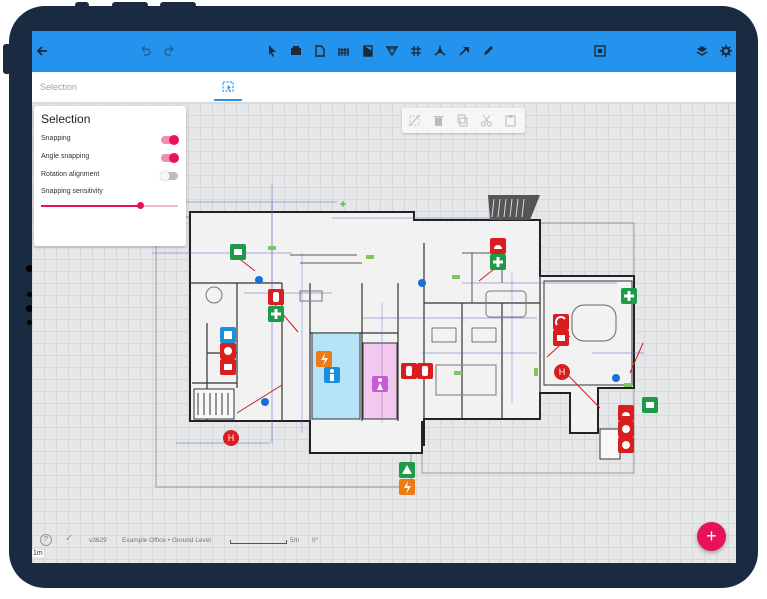 This screenshot has width=767, height=599. What do you see at coordinates (56, 138) in the screenshot?
I see `snapping-label: Snapping` at bounding box center [56, 138].